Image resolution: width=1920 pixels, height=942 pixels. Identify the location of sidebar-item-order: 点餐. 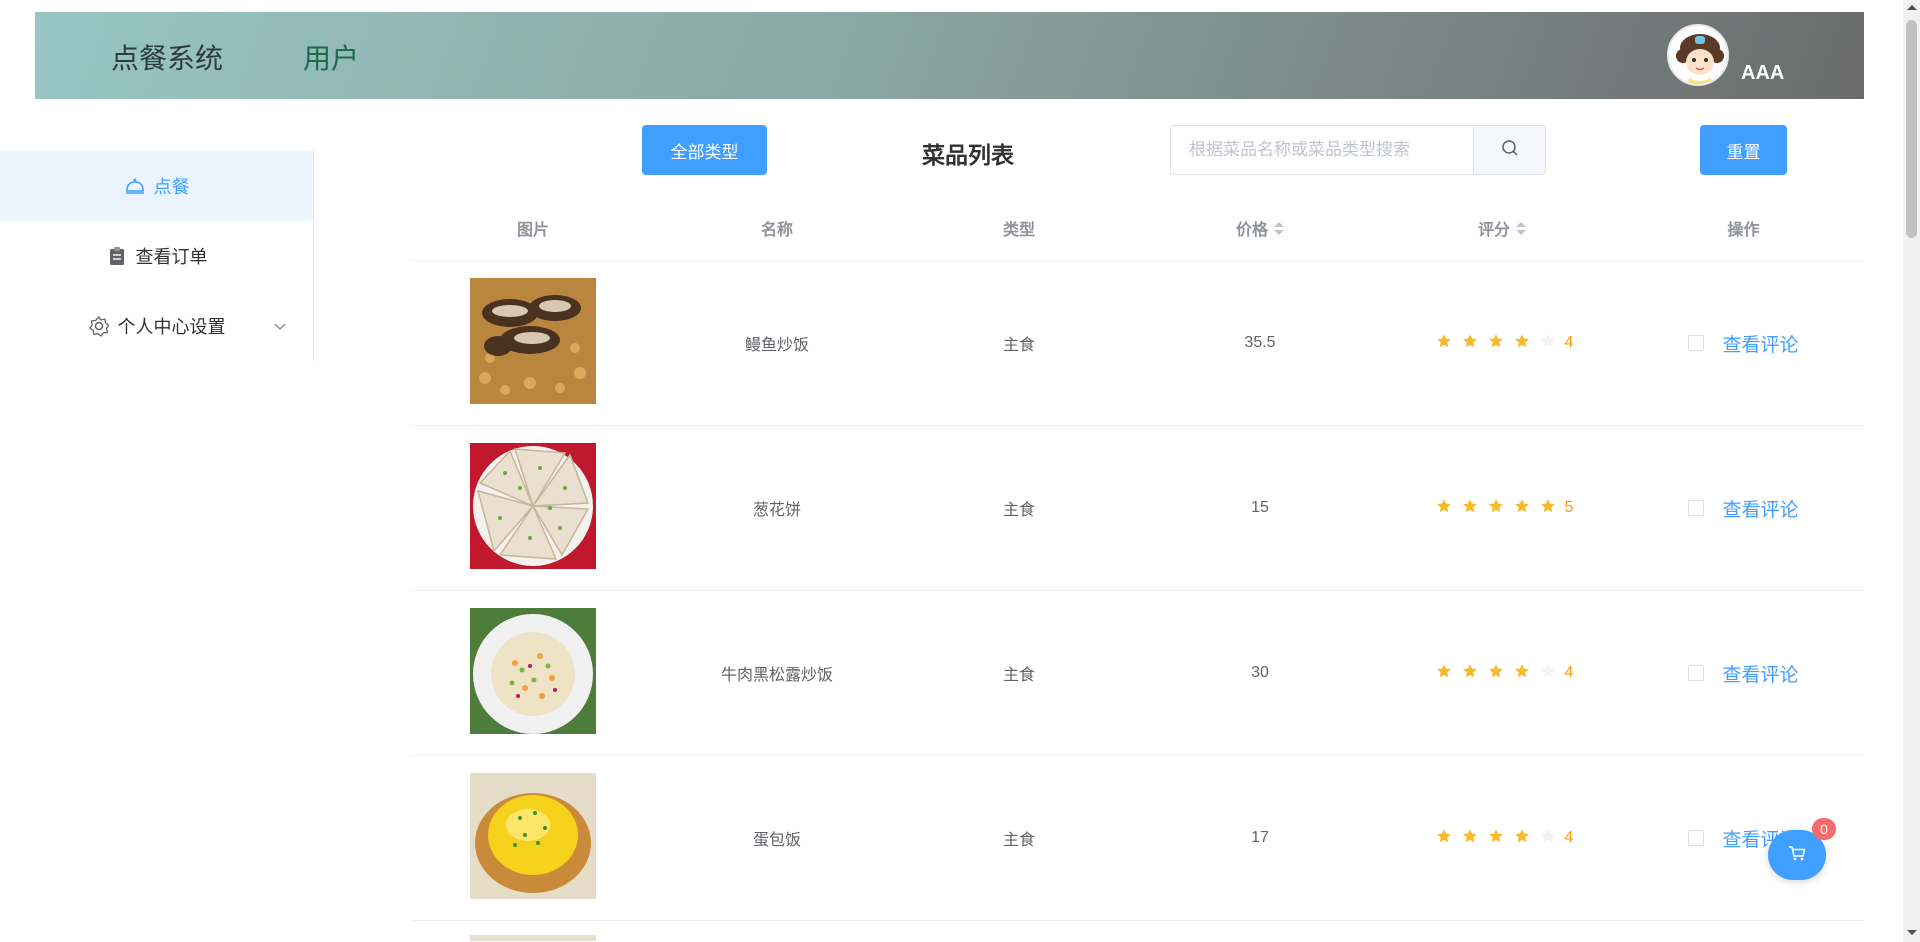
(156, 186).